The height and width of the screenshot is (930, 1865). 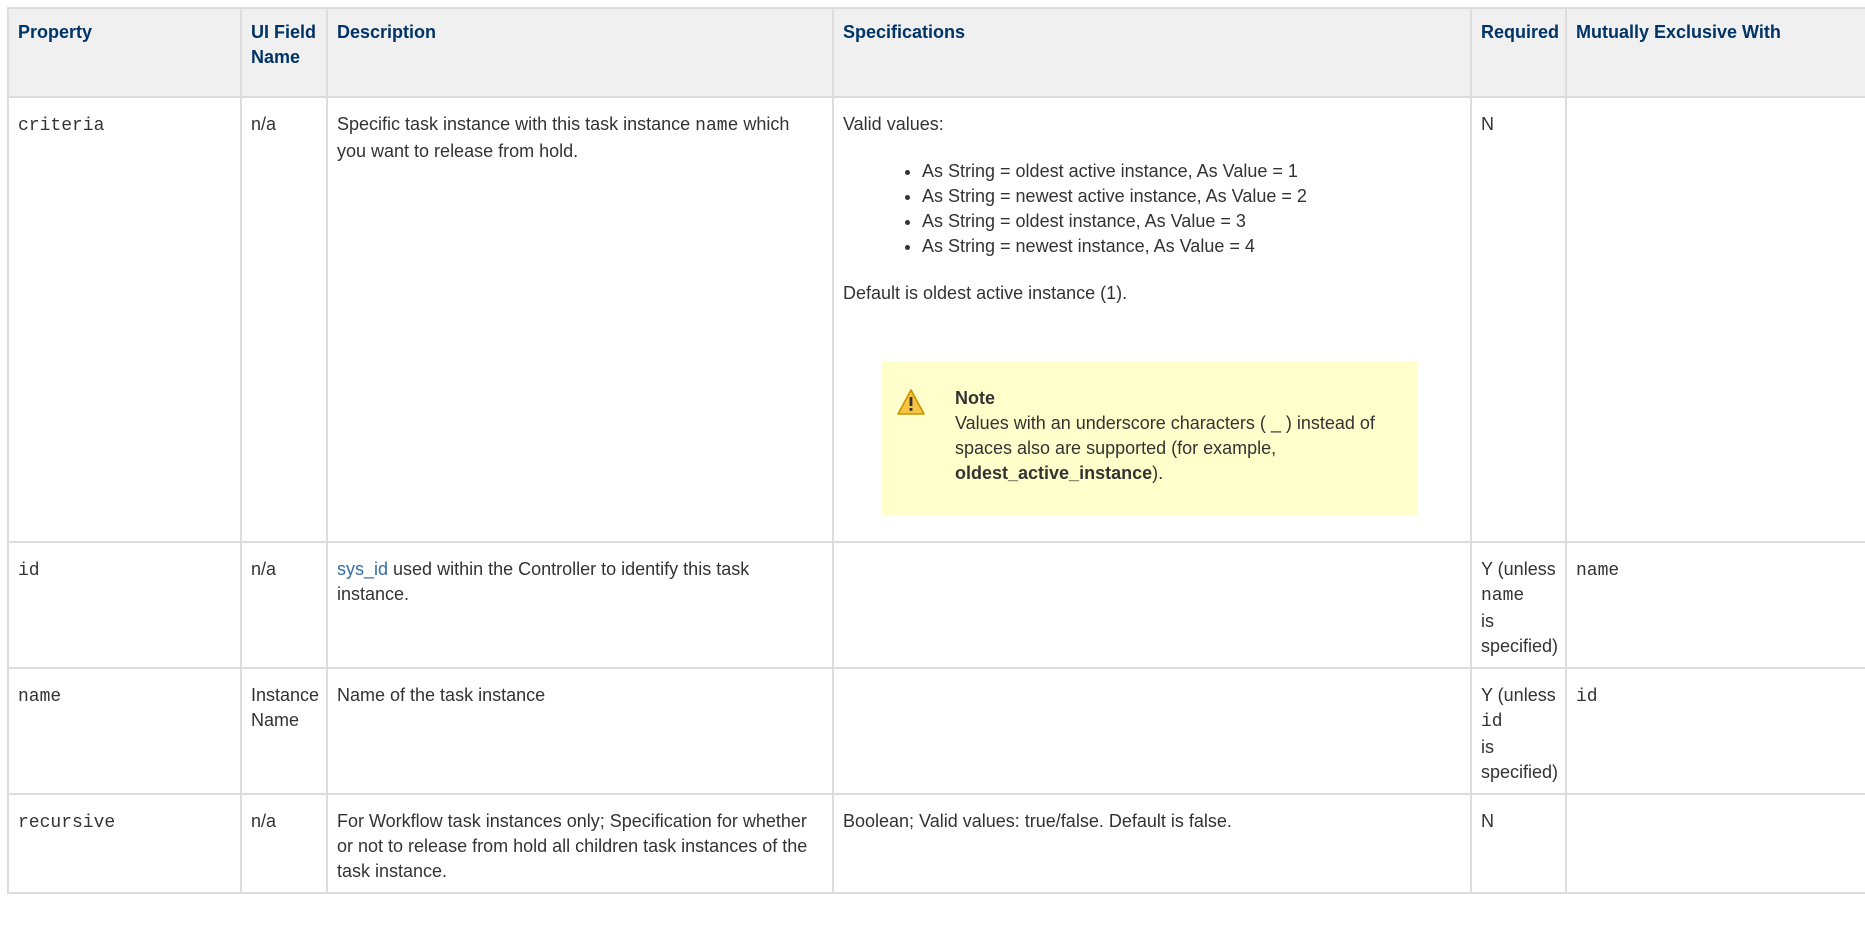 What do you see at coordinates (1158, 473) in the screenshot?
I see `note-text-part: ).` at bounding box center [1158, 473].